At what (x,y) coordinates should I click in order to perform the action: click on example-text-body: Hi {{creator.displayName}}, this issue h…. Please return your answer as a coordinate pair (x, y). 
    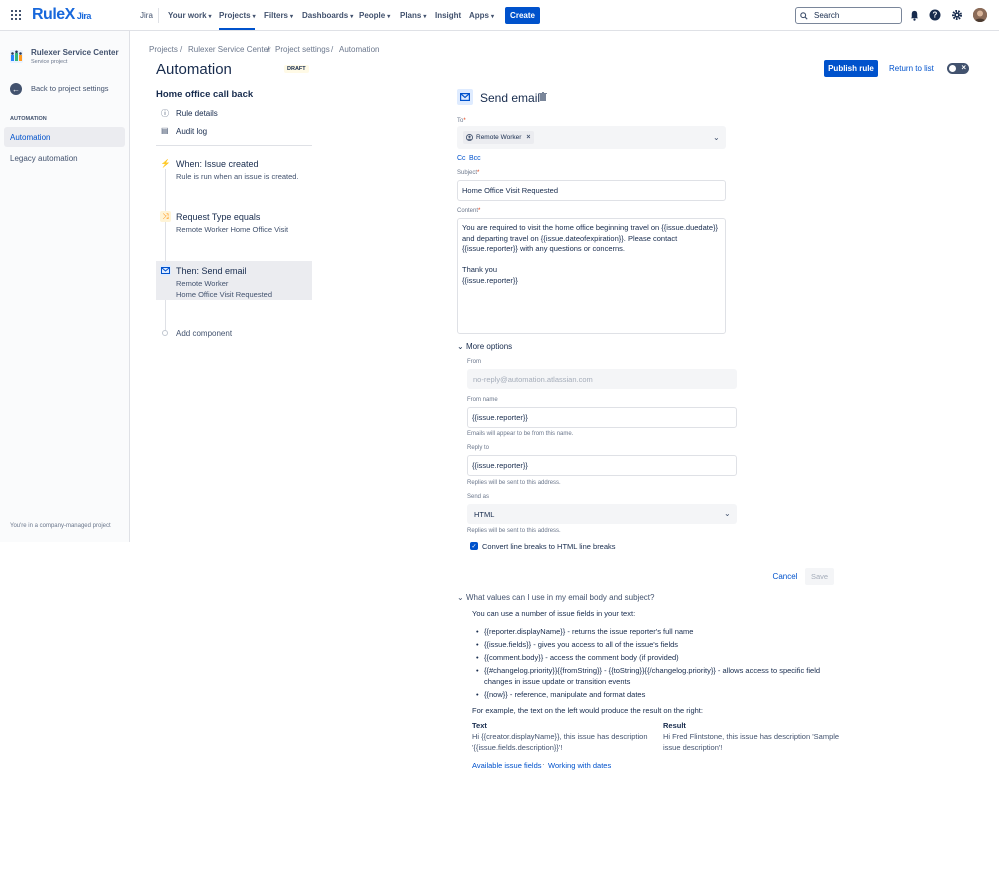
    Looking at the image, I should click on (560, 742).